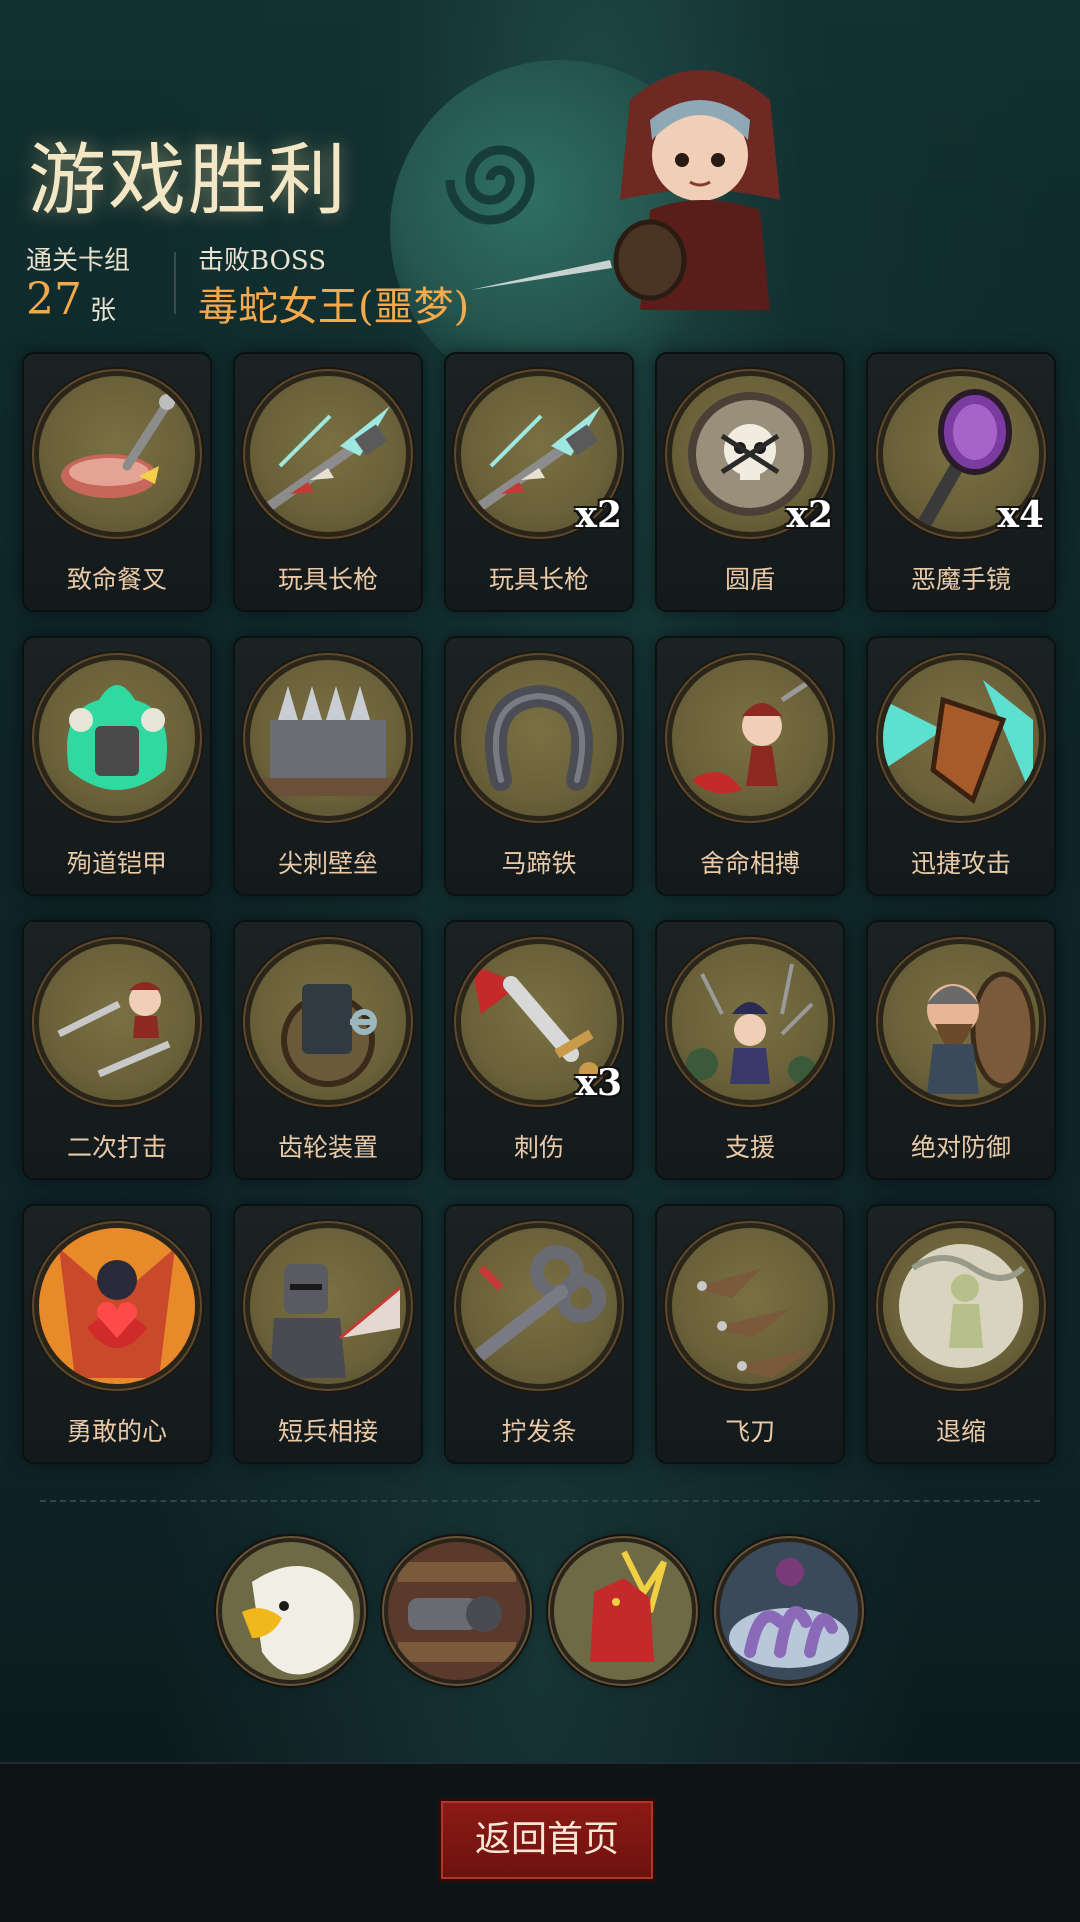 This screenshot has width=1080, height=1922. I want to click on card-name: 刺伤, so click(538, 1147).